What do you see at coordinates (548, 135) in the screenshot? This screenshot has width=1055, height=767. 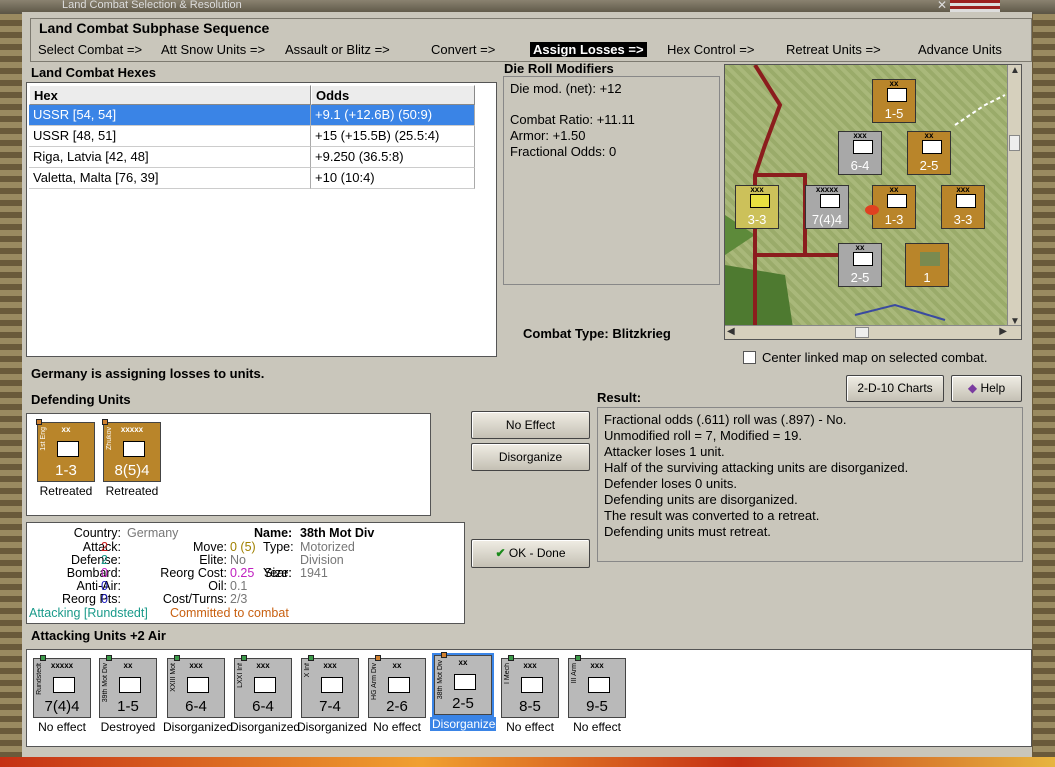 I see `armor-mod: Armor: +1.50` at bounding box center [548, 135].